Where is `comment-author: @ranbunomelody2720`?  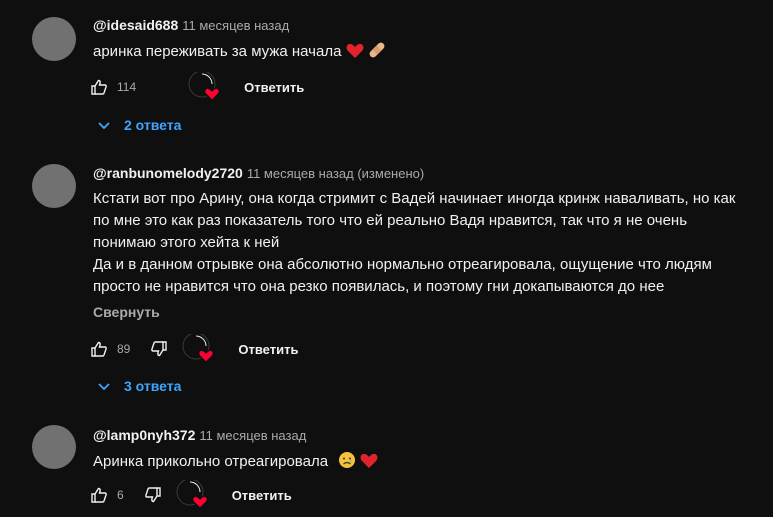 comment-author: @ranbunomelody2720 is located at coordinates (168, 173).